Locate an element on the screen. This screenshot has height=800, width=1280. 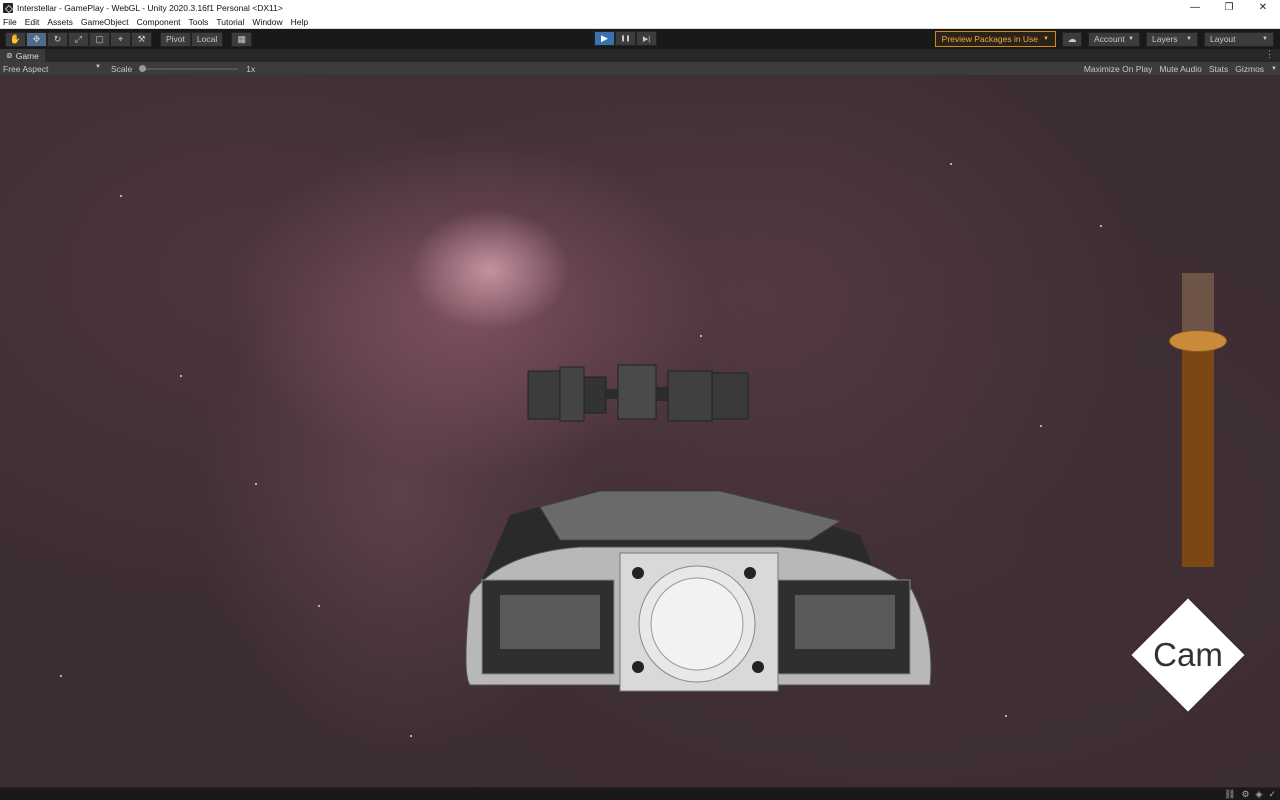
menu-tutorial: Tutorial is located at coordinates (230, 22).